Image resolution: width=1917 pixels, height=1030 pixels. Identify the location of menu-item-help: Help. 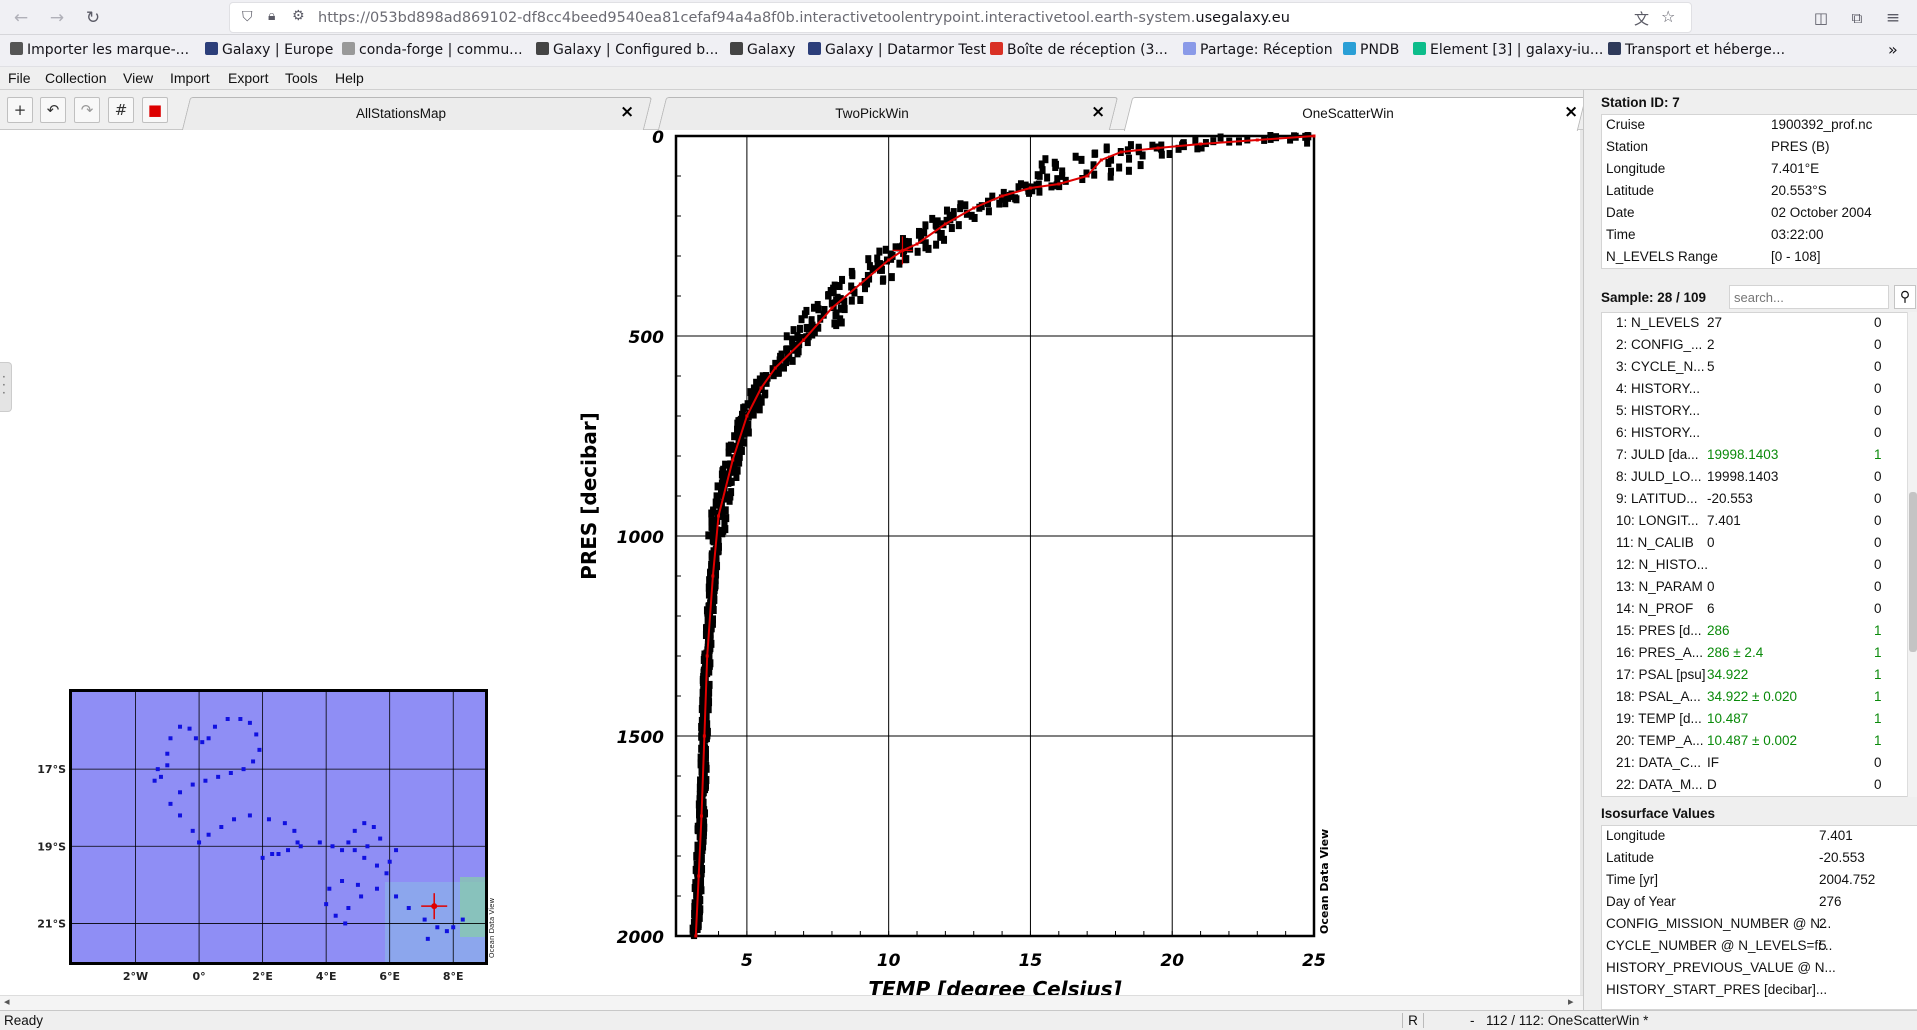
(349, 78).